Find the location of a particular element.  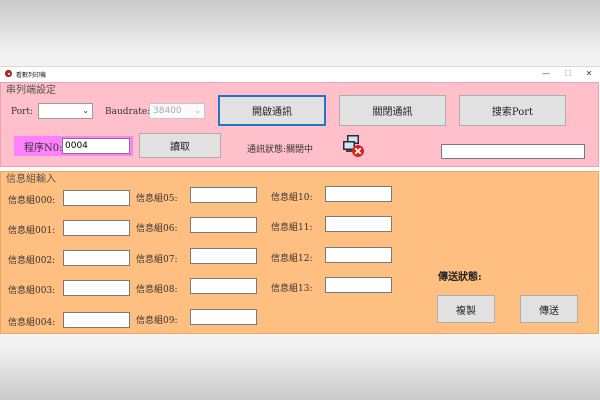

baudrate-select: 38400 ⌄ is located at coordinates (177, 111).